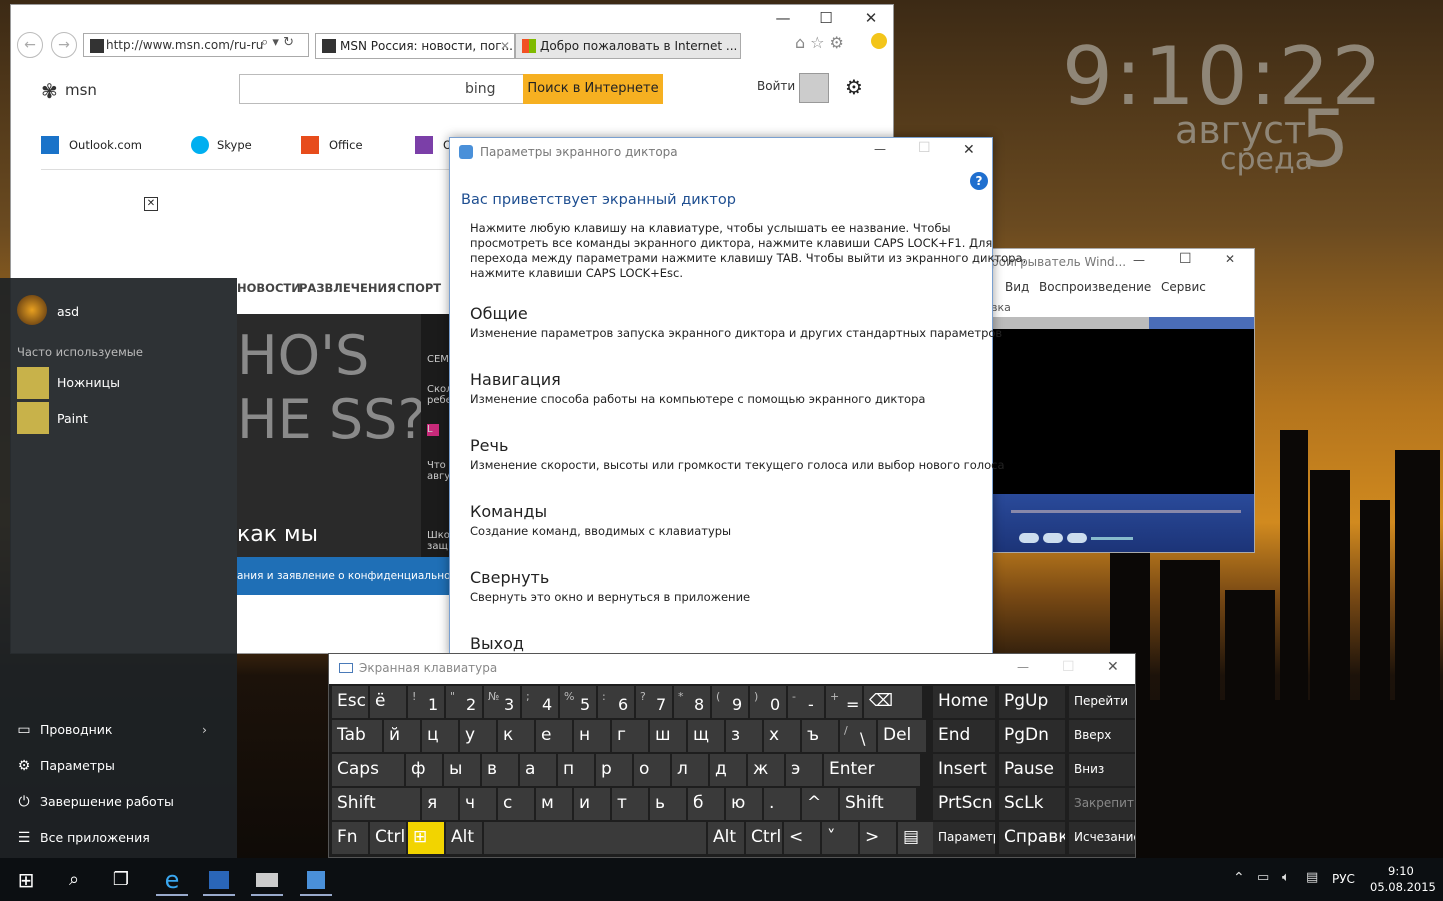 This screenshot has height=901, width=1443. Describe the element at coordinates (1239, 878) in the screenshot. I see `chevron-up-icon: ⌃` at that location.